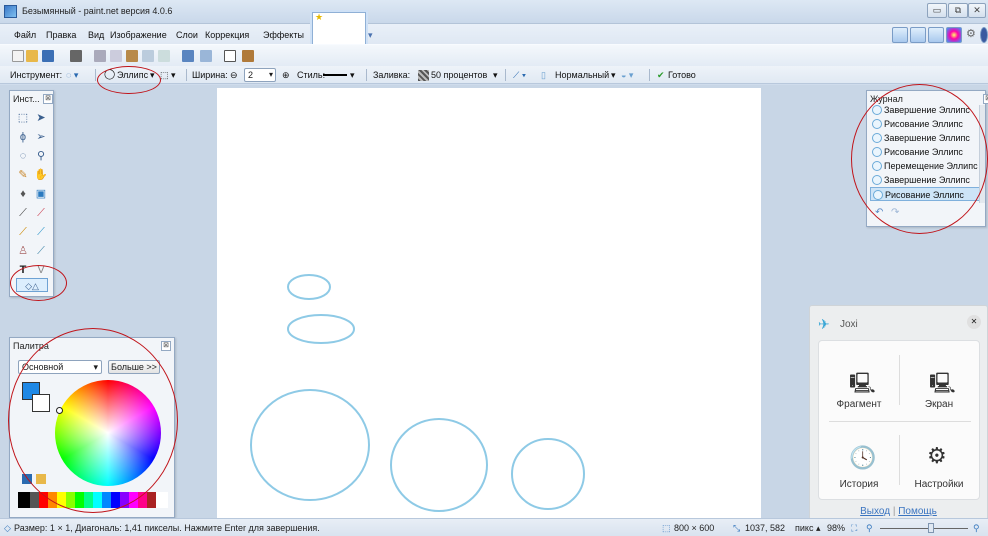 Image resolution: width=988 pixels, height=536 pixels. Describe the element at coordinates (939, 461) in the screenshot. I see `settings-button: ⚙ Настройки` at that location.